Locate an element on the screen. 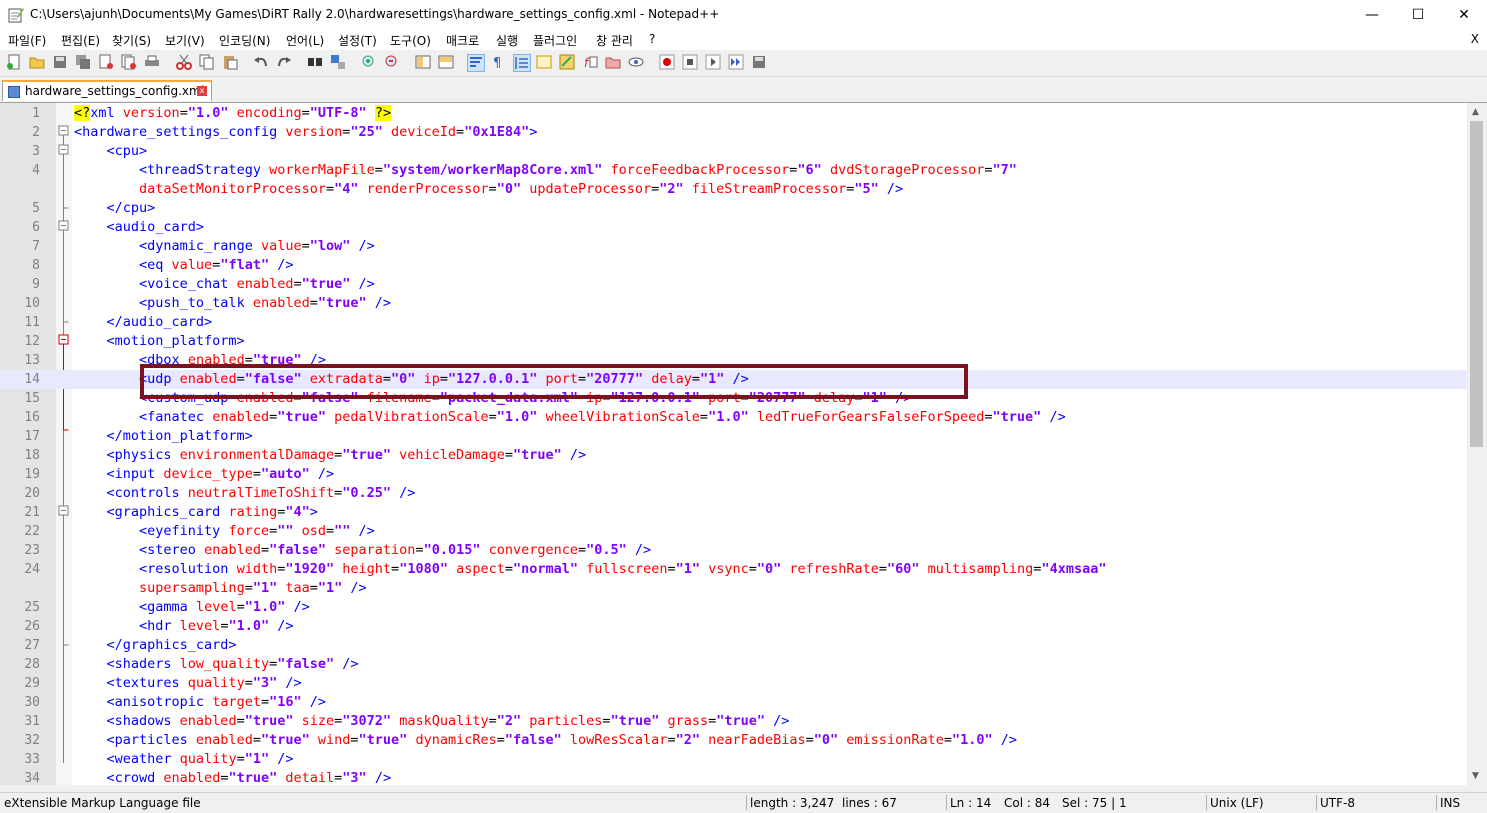  redo-icon is located at coordinates (284, 62).